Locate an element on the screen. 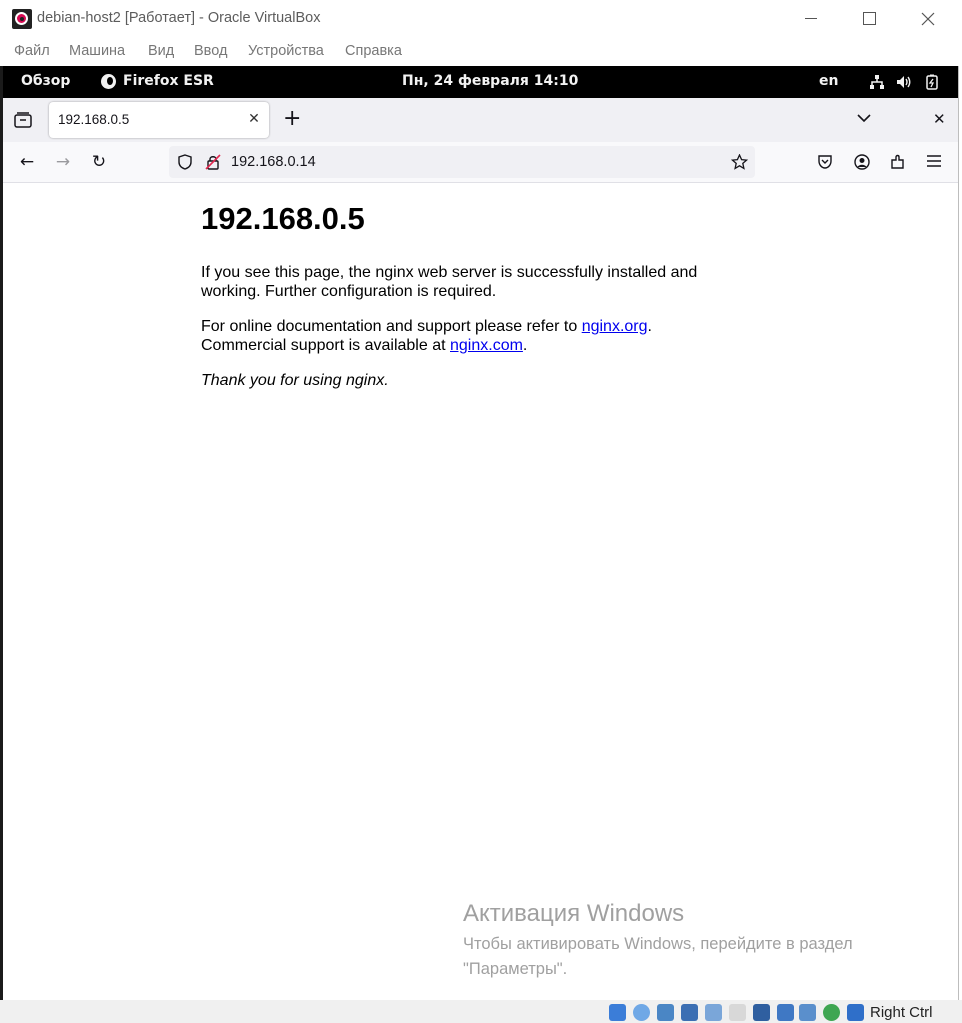 This screenshot has width=962, height=1023. virtualbox-debian-icon is located at coordinates (22, 19).